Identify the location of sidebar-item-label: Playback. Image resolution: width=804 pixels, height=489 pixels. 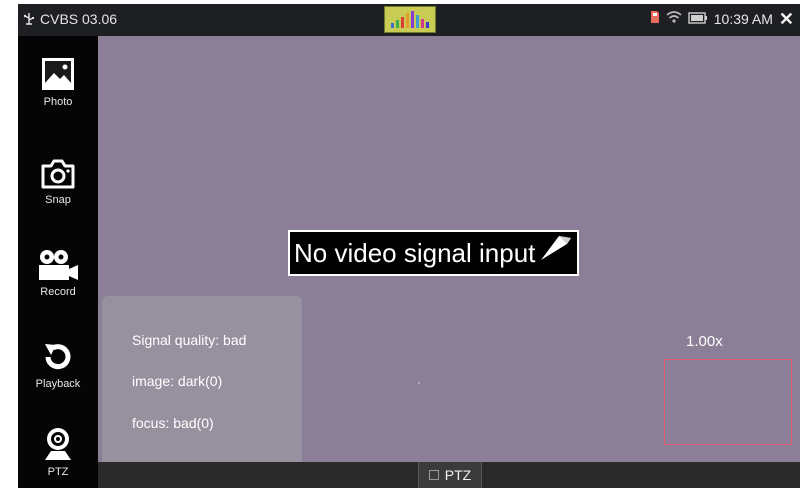
(58, 384).